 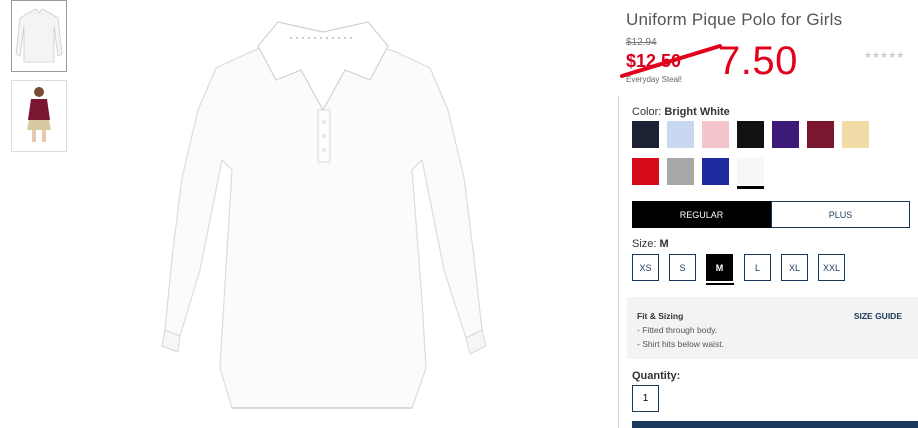 I want to click on fit-note: - Shirt hits below waist., so click(x=680, y=344).